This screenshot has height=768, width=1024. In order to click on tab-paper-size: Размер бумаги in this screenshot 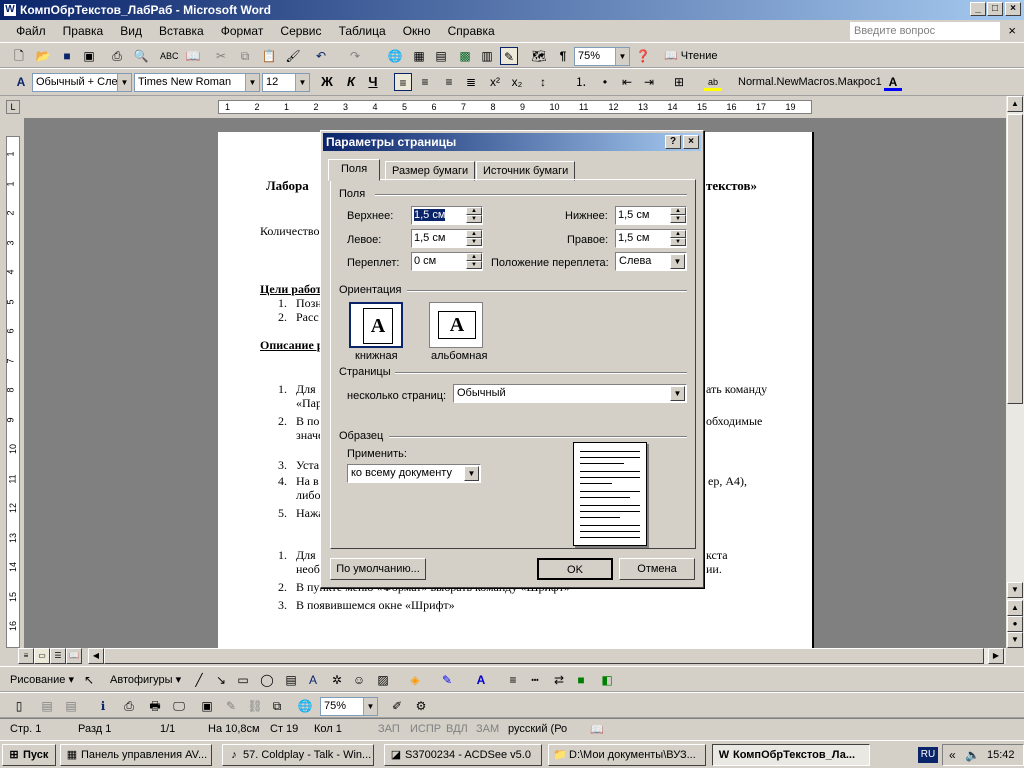, I will do `click(430, 171)`.